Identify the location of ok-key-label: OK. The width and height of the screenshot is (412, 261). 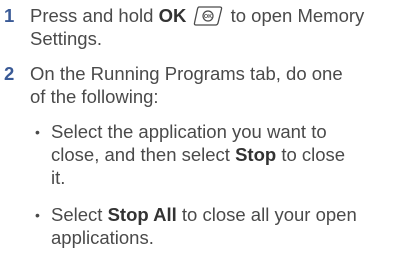
(172, 15).